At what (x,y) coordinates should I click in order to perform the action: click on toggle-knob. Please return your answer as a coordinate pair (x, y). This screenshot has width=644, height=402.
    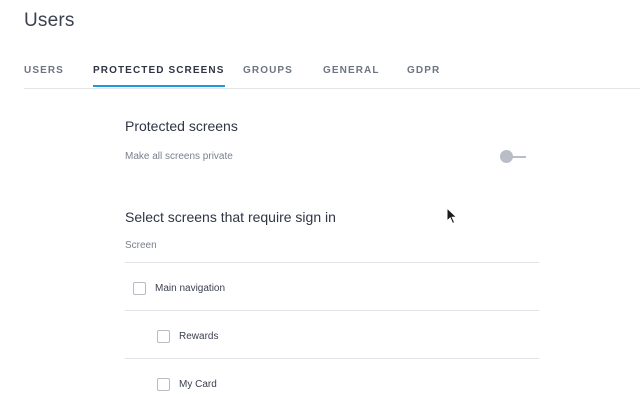
    Looking at the image, I should click on (506, 156).